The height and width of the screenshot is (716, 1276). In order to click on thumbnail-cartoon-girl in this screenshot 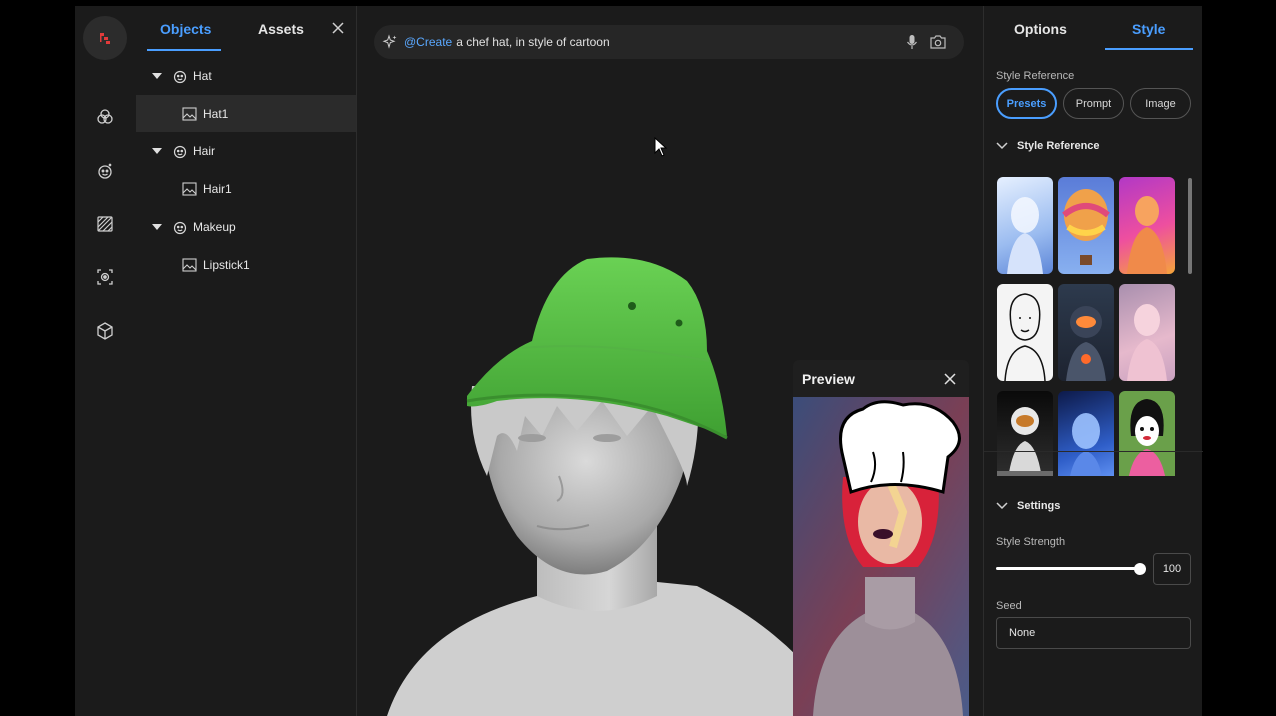, I will do `click(1147, 433)`.